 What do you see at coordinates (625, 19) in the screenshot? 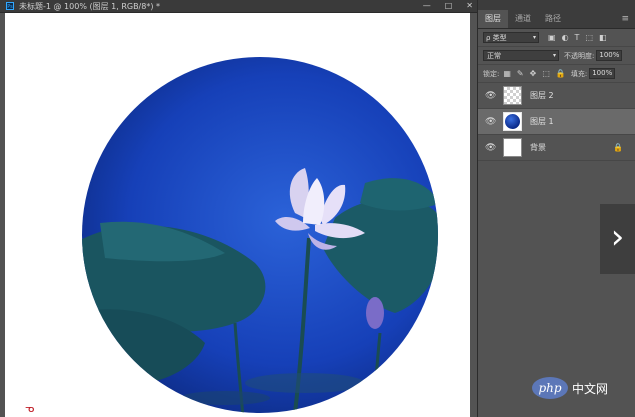
I see `panel-menu-icon: ≡` at bounding box center [625, 19].